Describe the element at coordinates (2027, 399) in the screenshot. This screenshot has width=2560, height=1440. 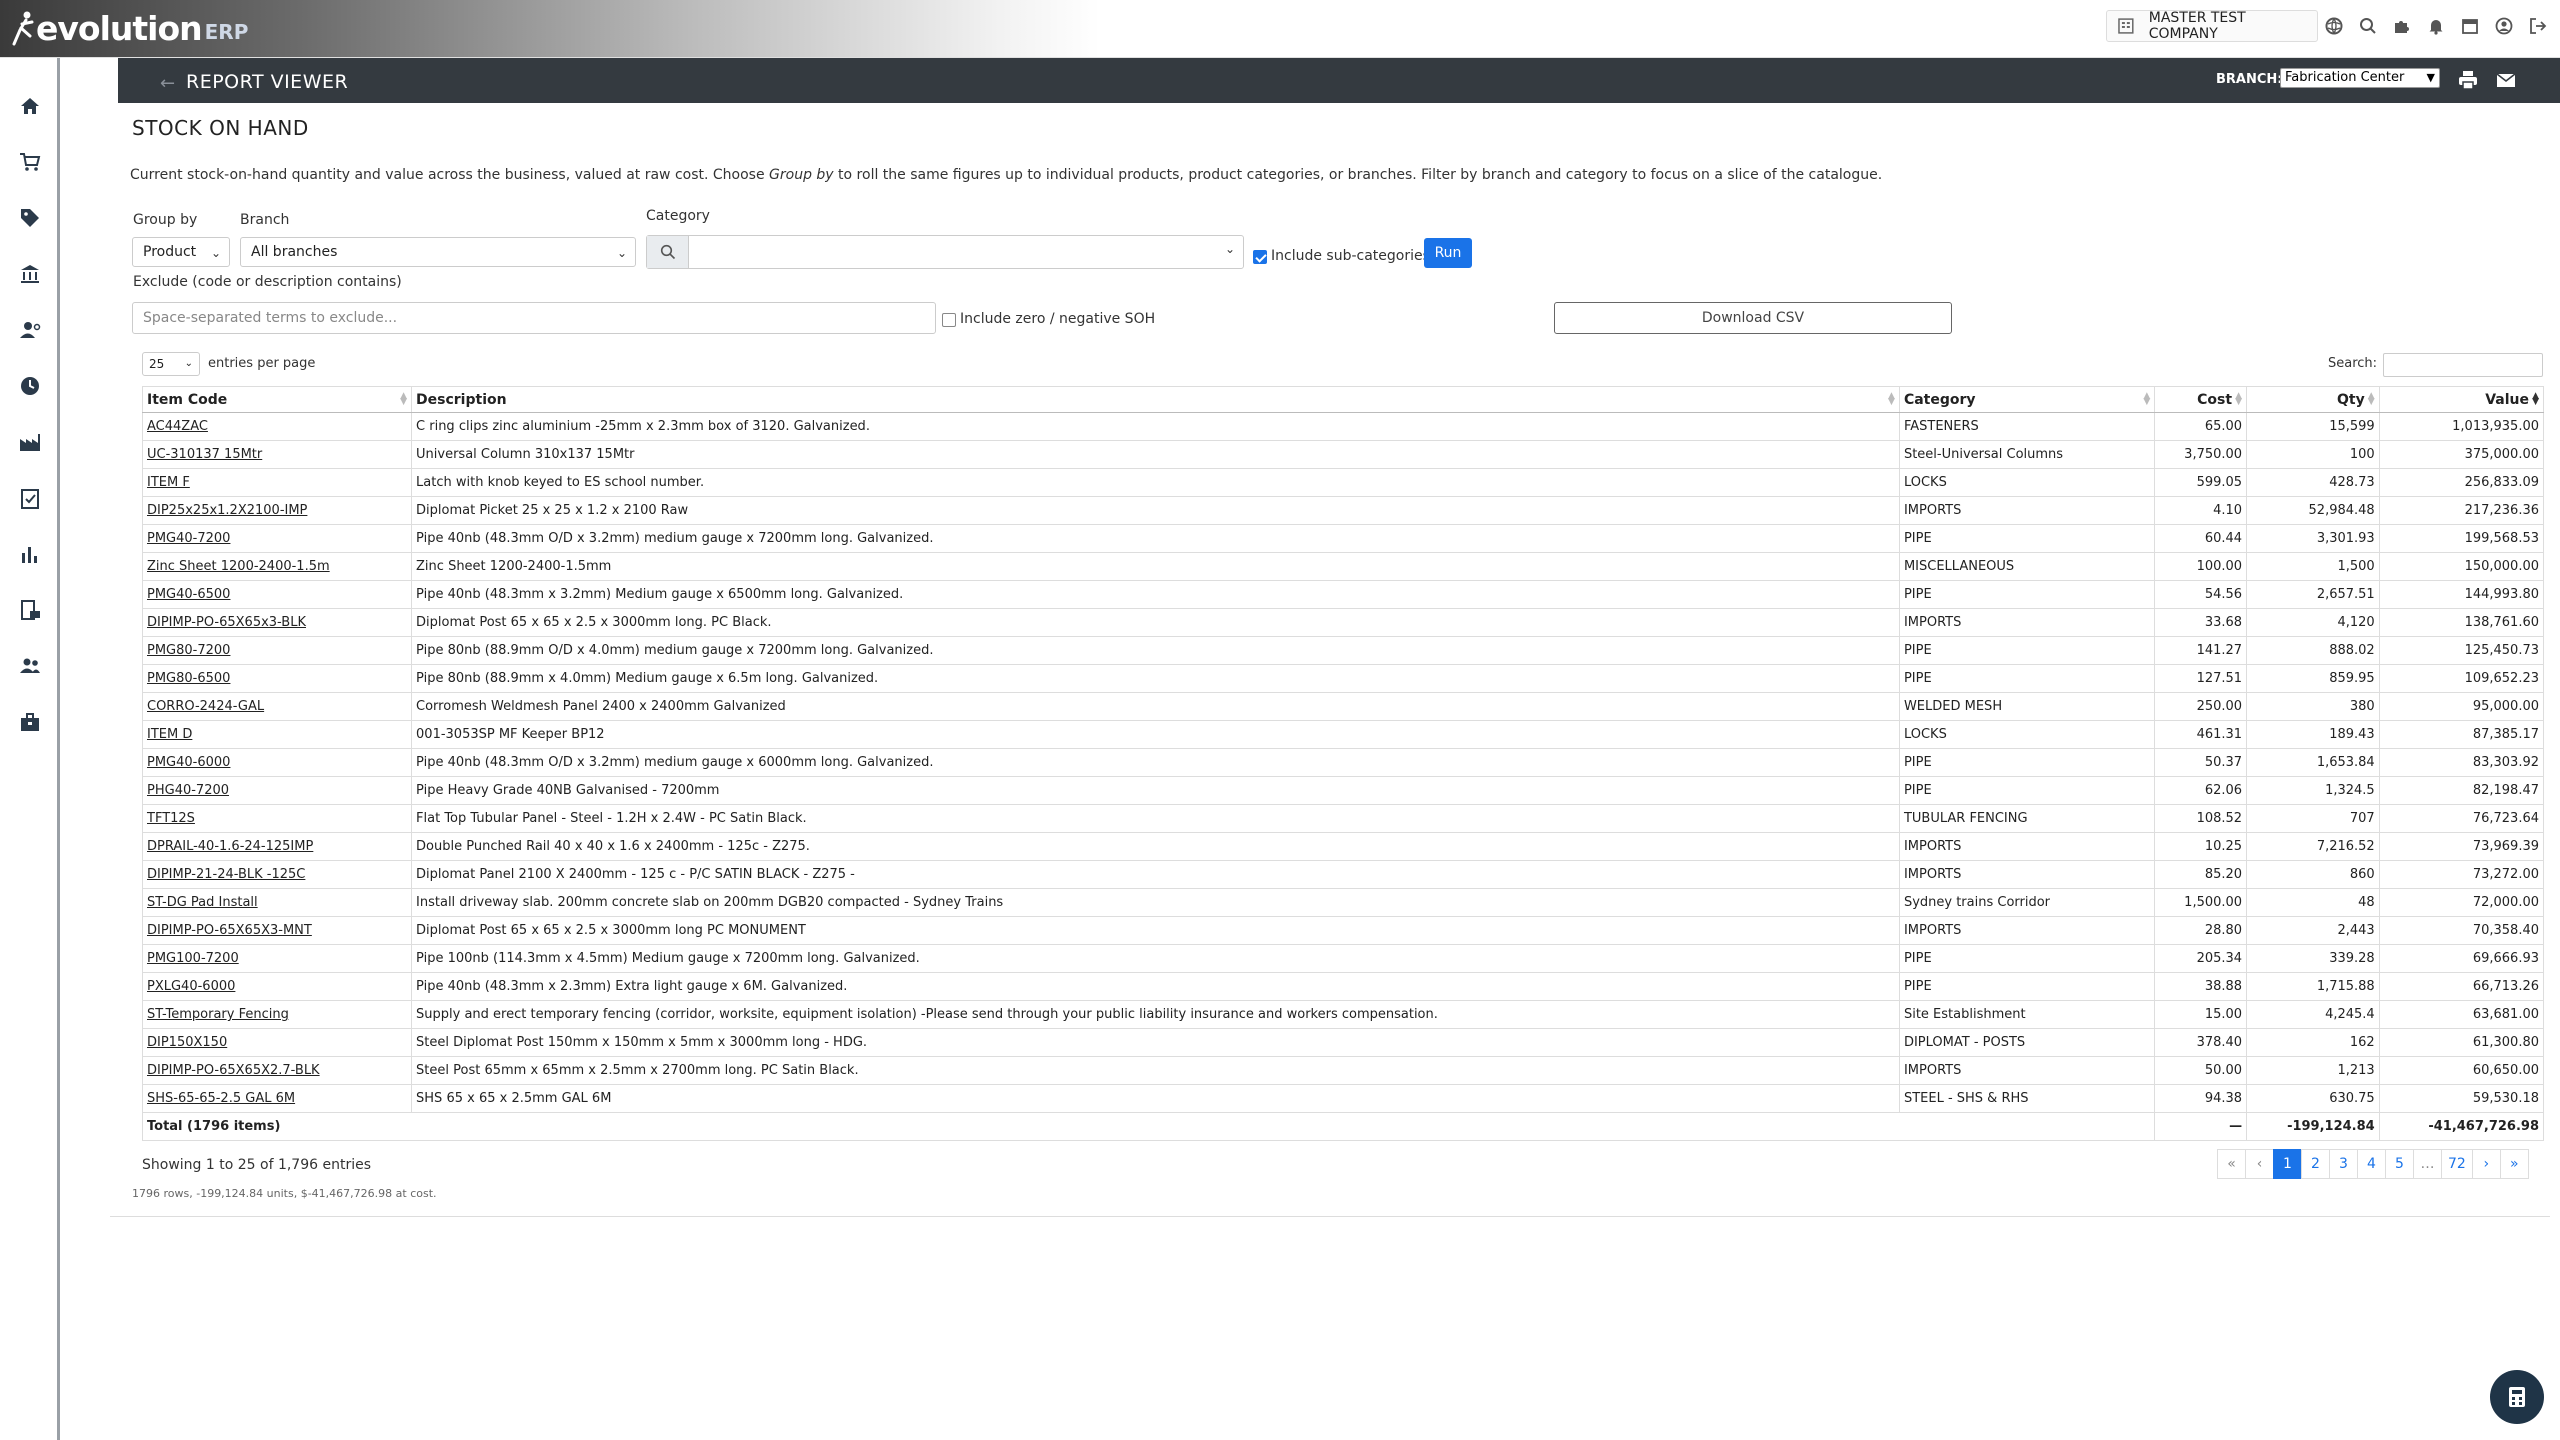
I see `column-header-category: Category ▲ ▼` at that location.